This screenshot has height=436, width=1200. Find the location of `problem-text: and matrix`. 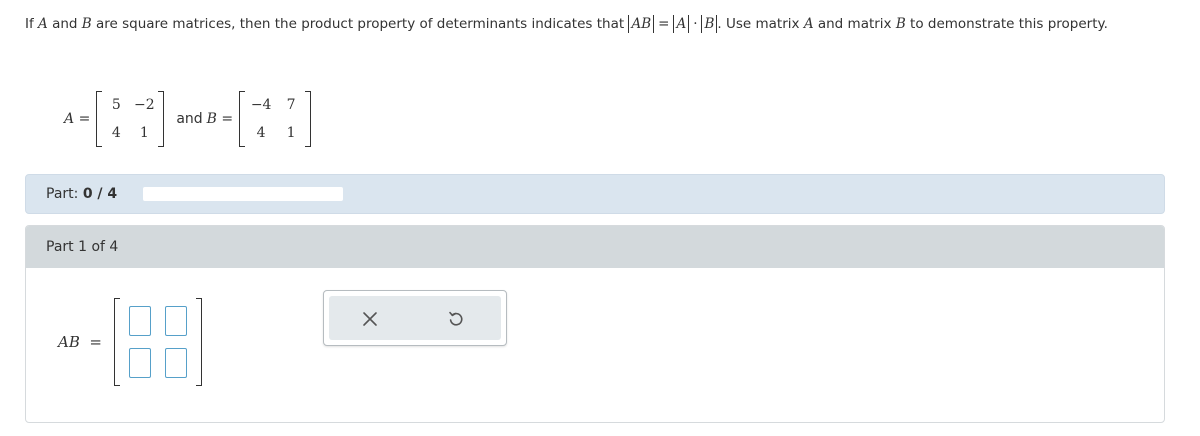

problem-text: and matrix is located at coordinates (854, 24).